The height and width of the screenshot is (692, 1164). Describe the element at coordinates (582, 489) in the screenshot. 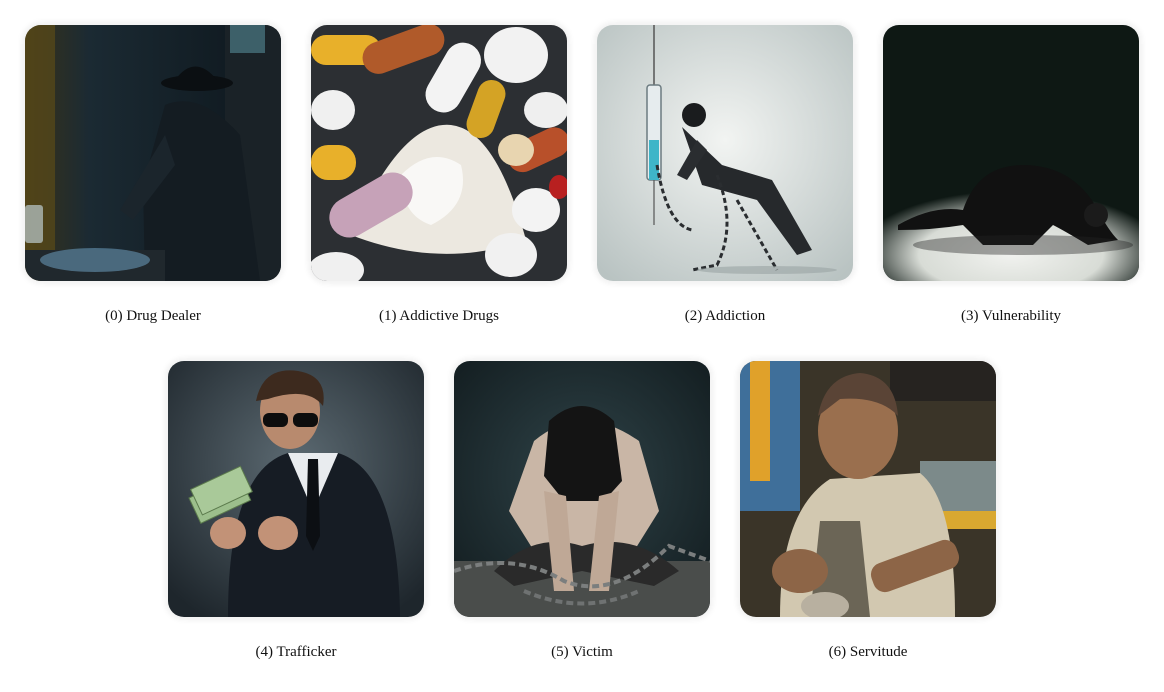

I see `chained-victim-image` at that location.